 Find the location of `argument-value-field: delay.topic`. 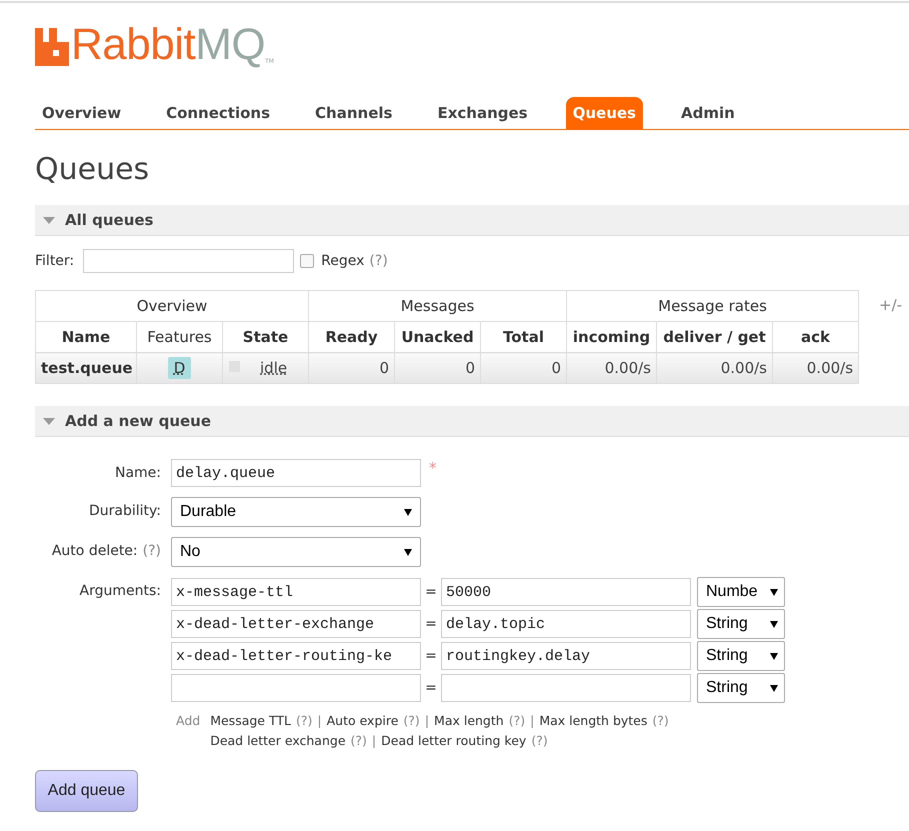

argument-value-field: delay.topic is located at coordinates (566, 624).